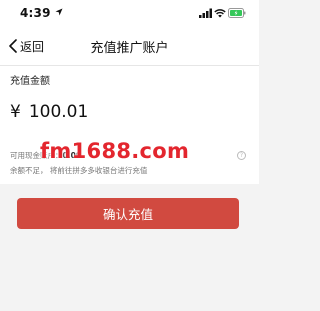 This screenshot has width=320, height=311. What do you see at coordinates (129, 13) in the screenshot?
I see `status-bar: 4:39` at bounding box center [129, 13].